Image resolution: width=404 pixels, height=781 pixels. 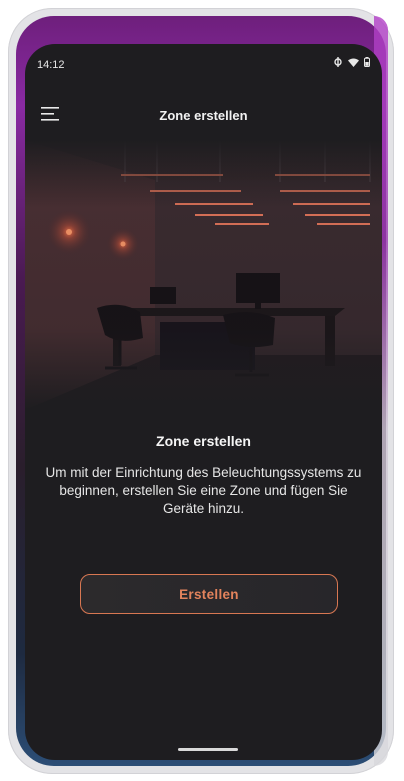 I want to click on wifi-icon, so click(x=353, y=62).